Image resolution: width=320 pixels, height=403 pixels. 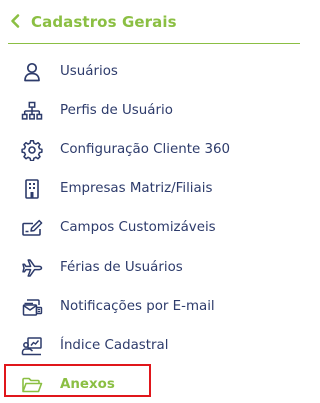 What do you see at coordinates (137, 306) in the screenshot?
I see `menu-item-label: Notificações por E-mail` at bounding box center [137, 306].